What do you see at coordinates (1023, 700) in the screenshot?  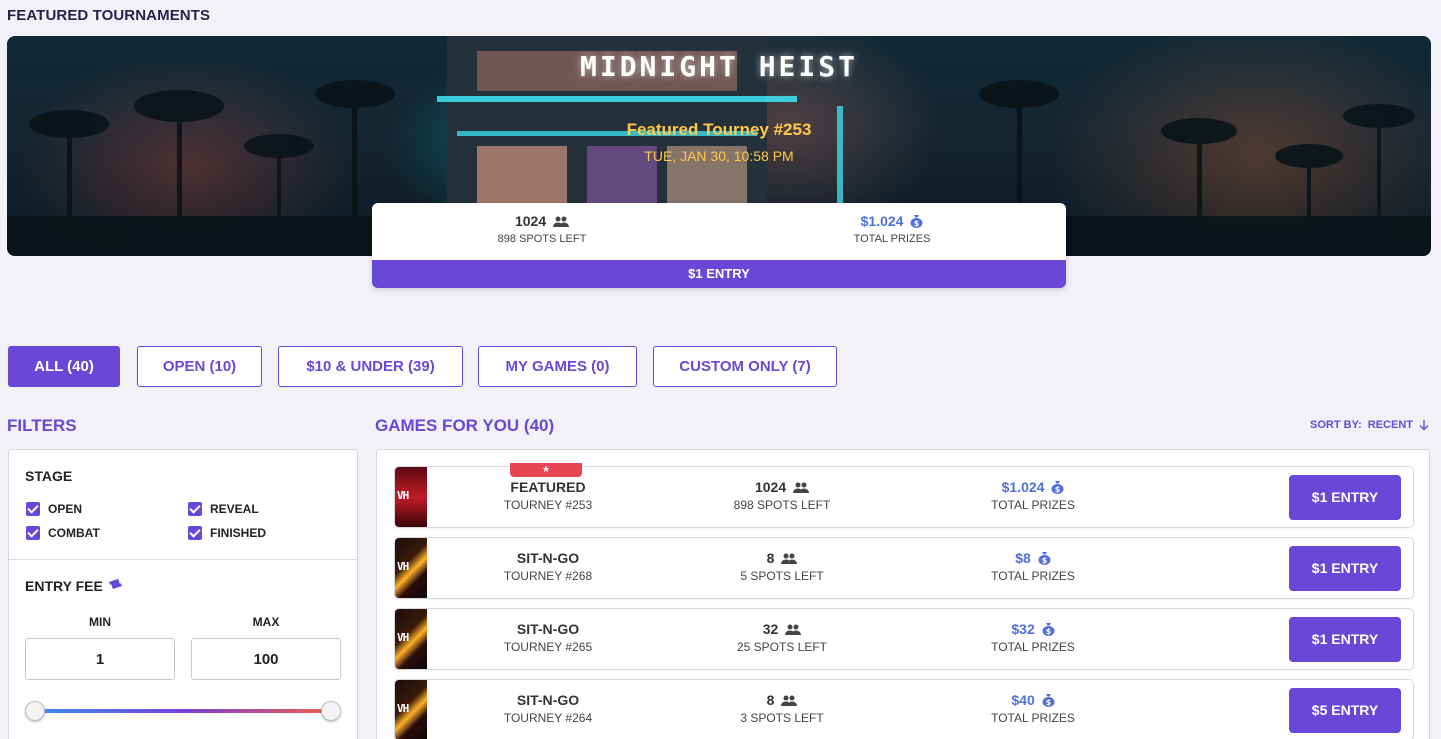 I see `game-prize-amount: $40` at bounding box center [1023, 700].